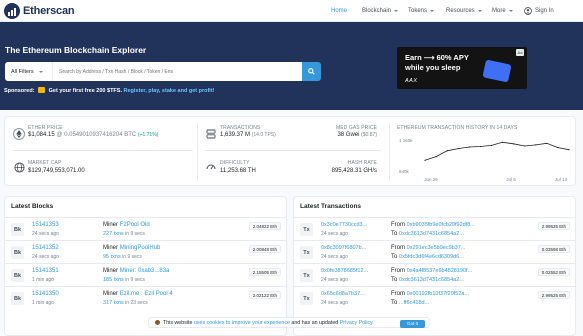 This screenshot has width=583, height=336. I want to click on block-txns: 95 txns in 9 secs, so click(122, 257).